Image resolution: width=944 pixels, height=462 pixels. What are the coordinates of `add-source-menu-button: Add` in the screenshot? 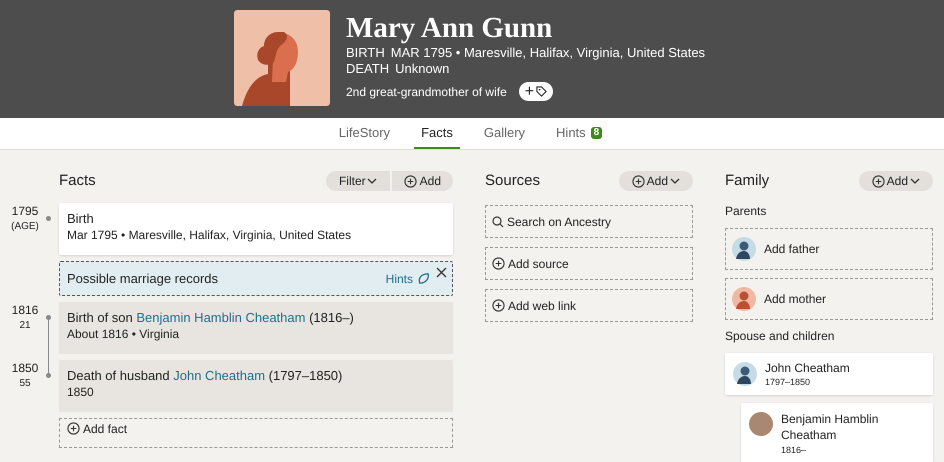 It's located at (655, 181).